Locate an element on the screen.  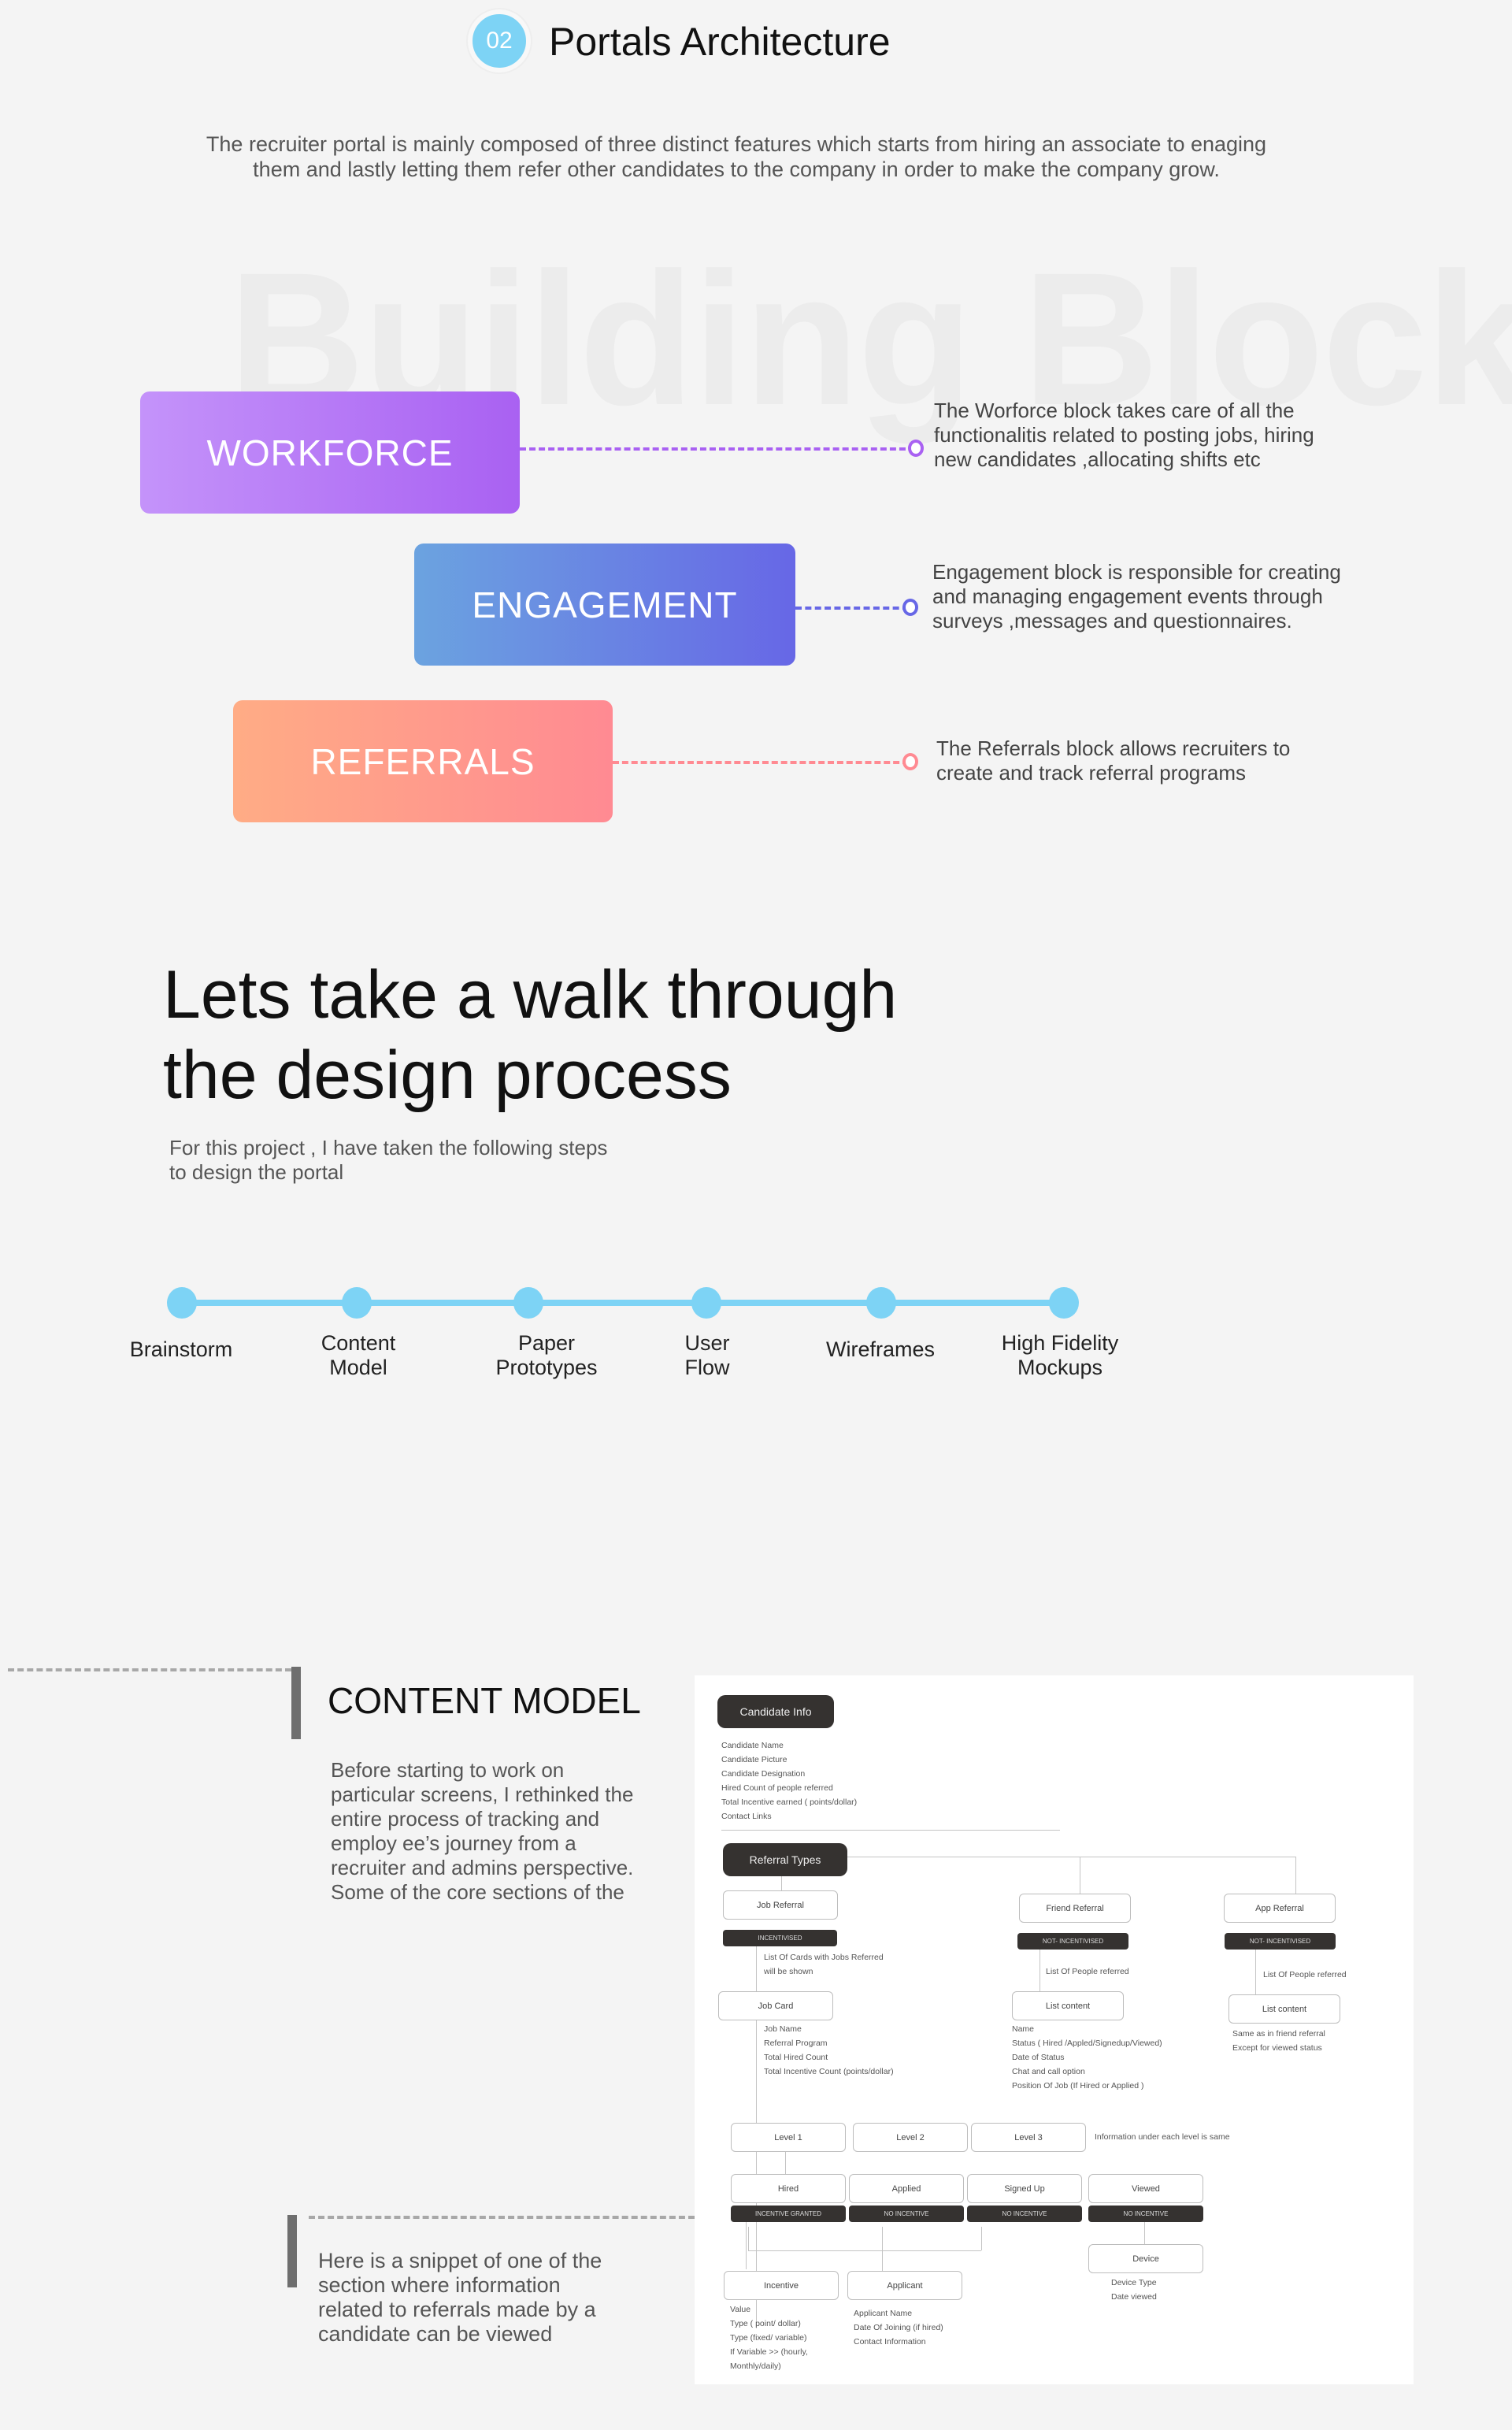
section-number-badge: 02 is located at coordinates (499, 40).